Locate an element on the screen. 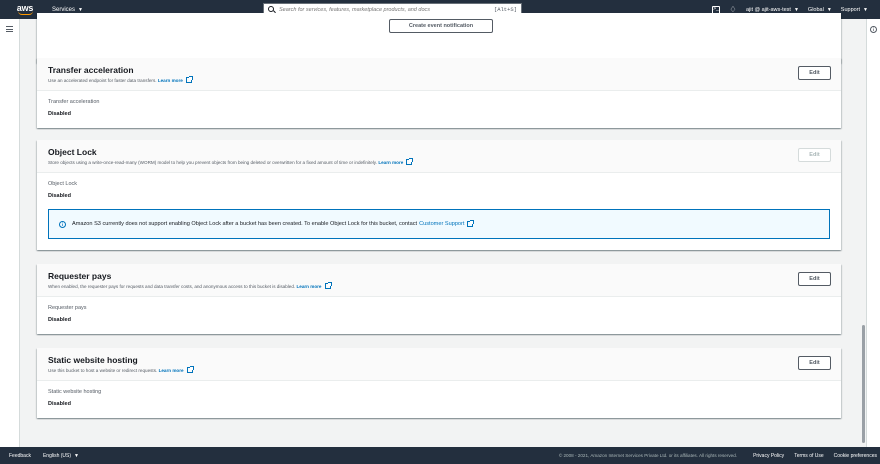 This screenshot has width=880, height=464. menu-hamburger-icon is located at coordinates (9, 29).